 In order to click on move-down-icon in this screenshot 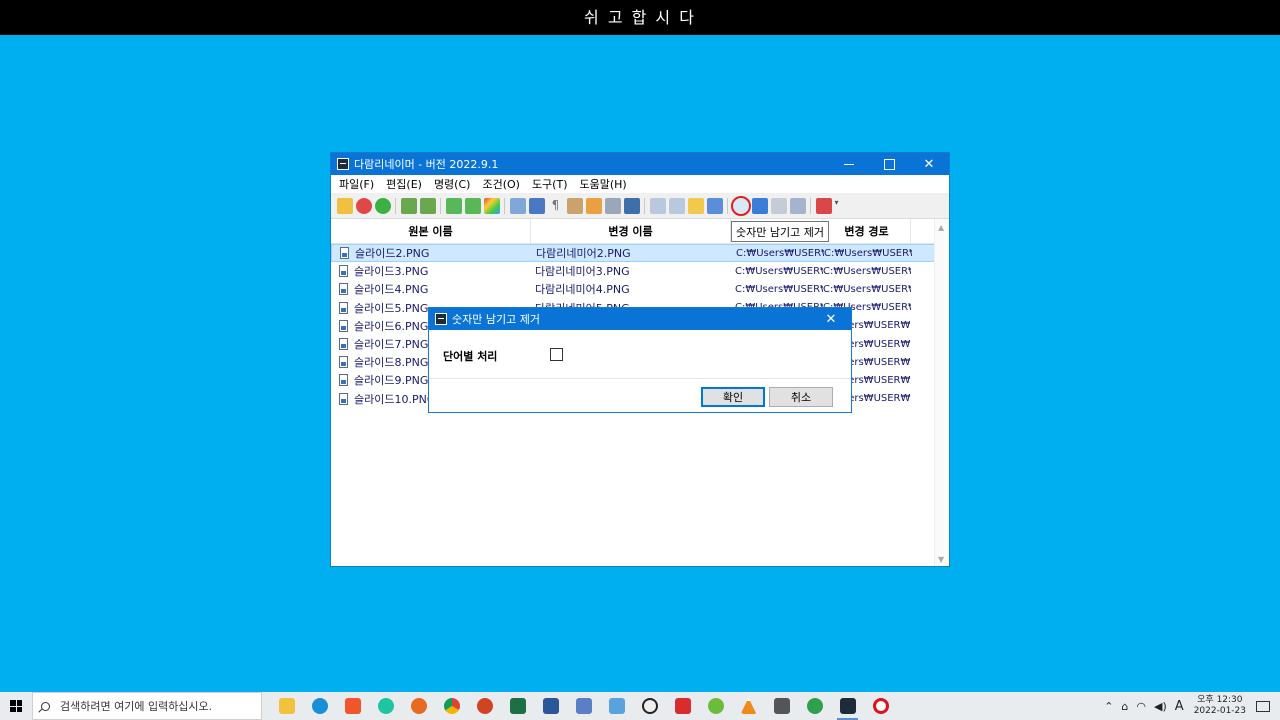, I will do `click(472, 205)`.